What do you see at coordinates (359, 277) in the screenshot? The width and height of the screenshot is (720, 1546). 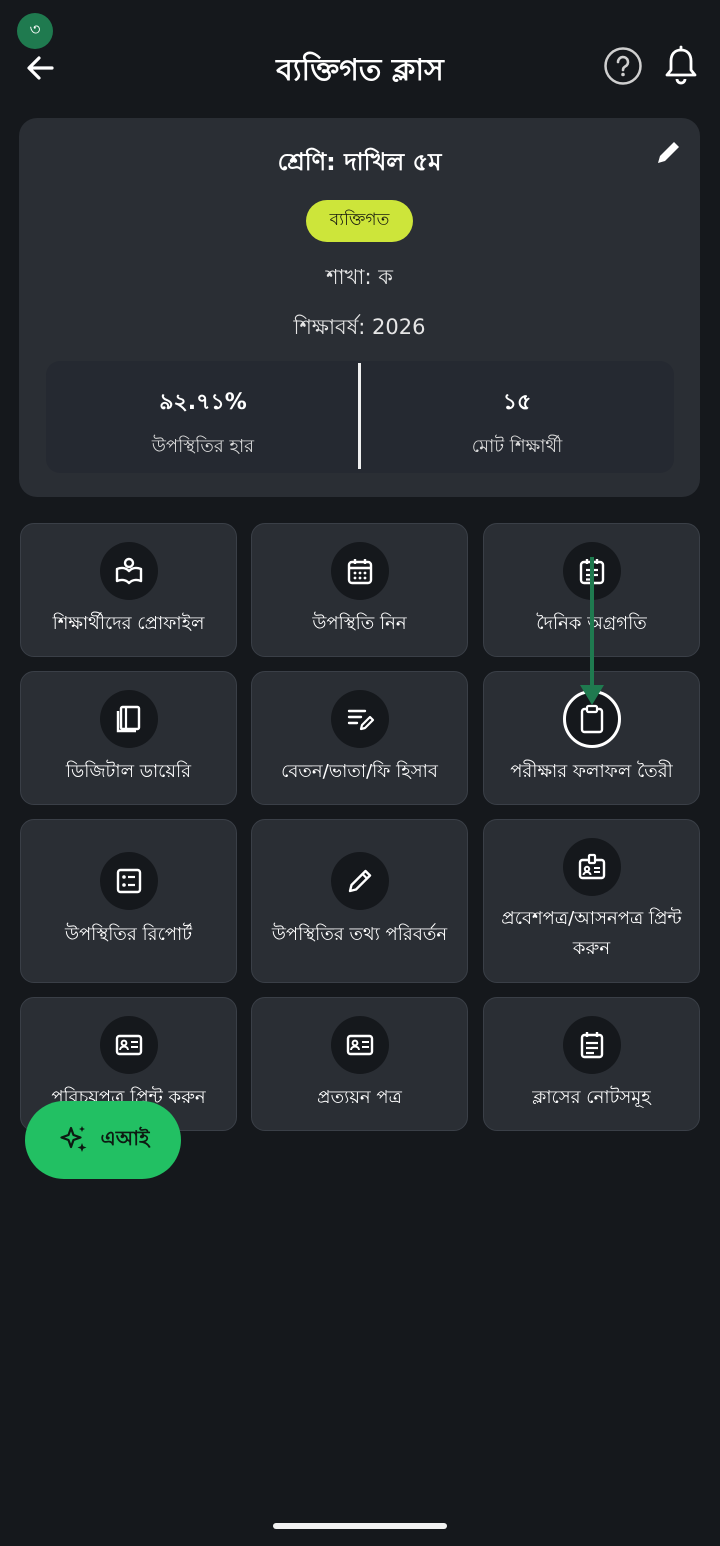 I see `section-text: শাখা: ক` at bounding box center [359, 277].